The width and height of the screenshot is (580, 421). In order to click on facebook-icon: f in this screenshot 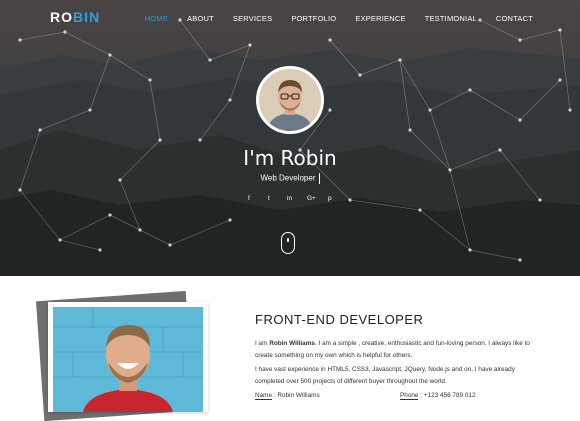, I will do `click(249, 198)`.